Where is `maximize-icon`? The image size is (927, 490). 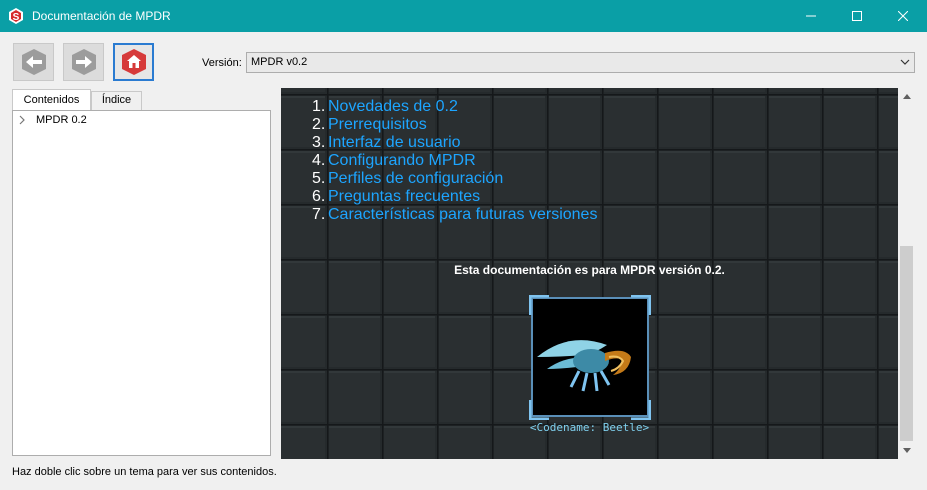 maximize-icon is located at coordinates (857, 16).